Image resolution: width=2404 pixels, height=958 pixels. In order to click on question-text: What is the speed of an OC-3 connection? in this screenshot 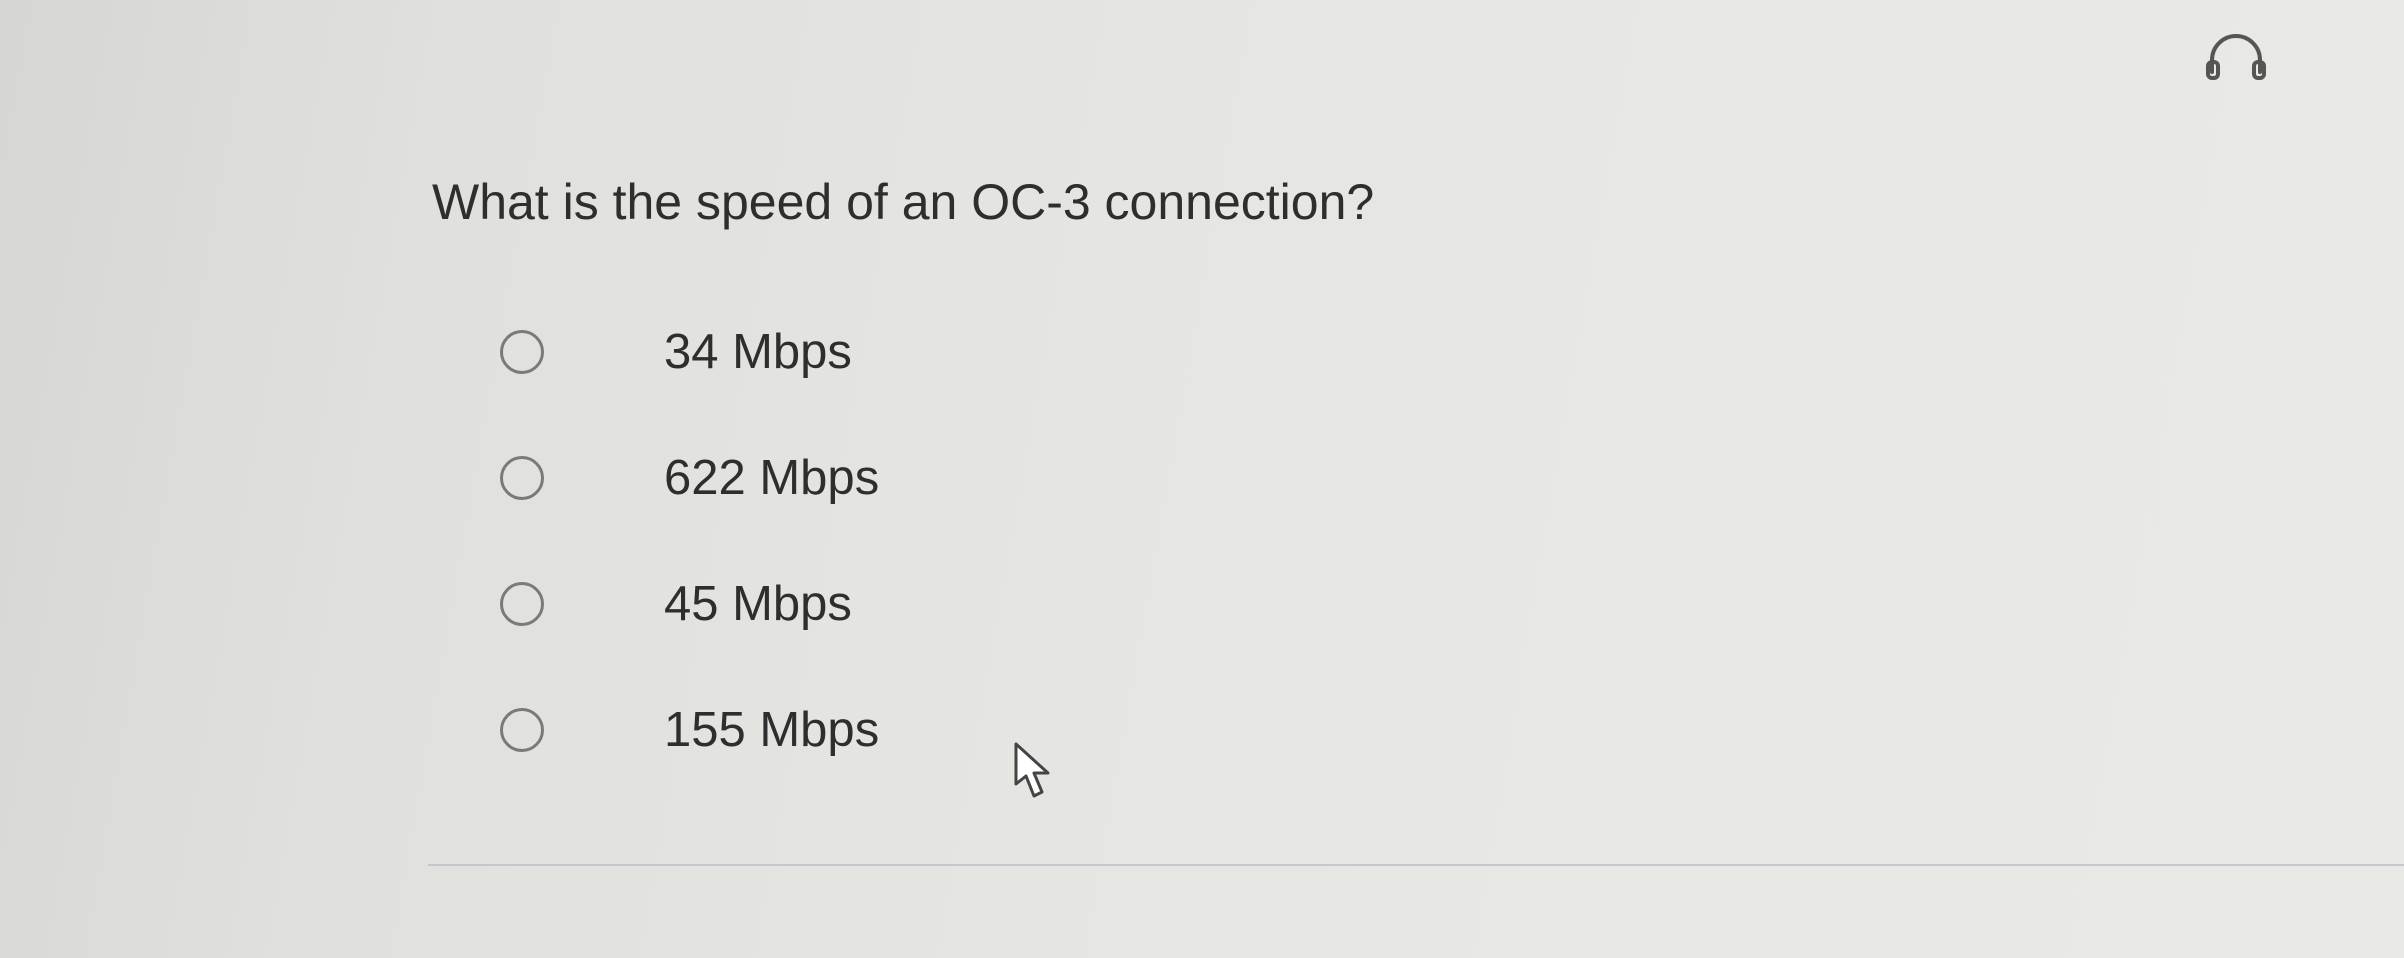, I will do `click(903, 202)`.